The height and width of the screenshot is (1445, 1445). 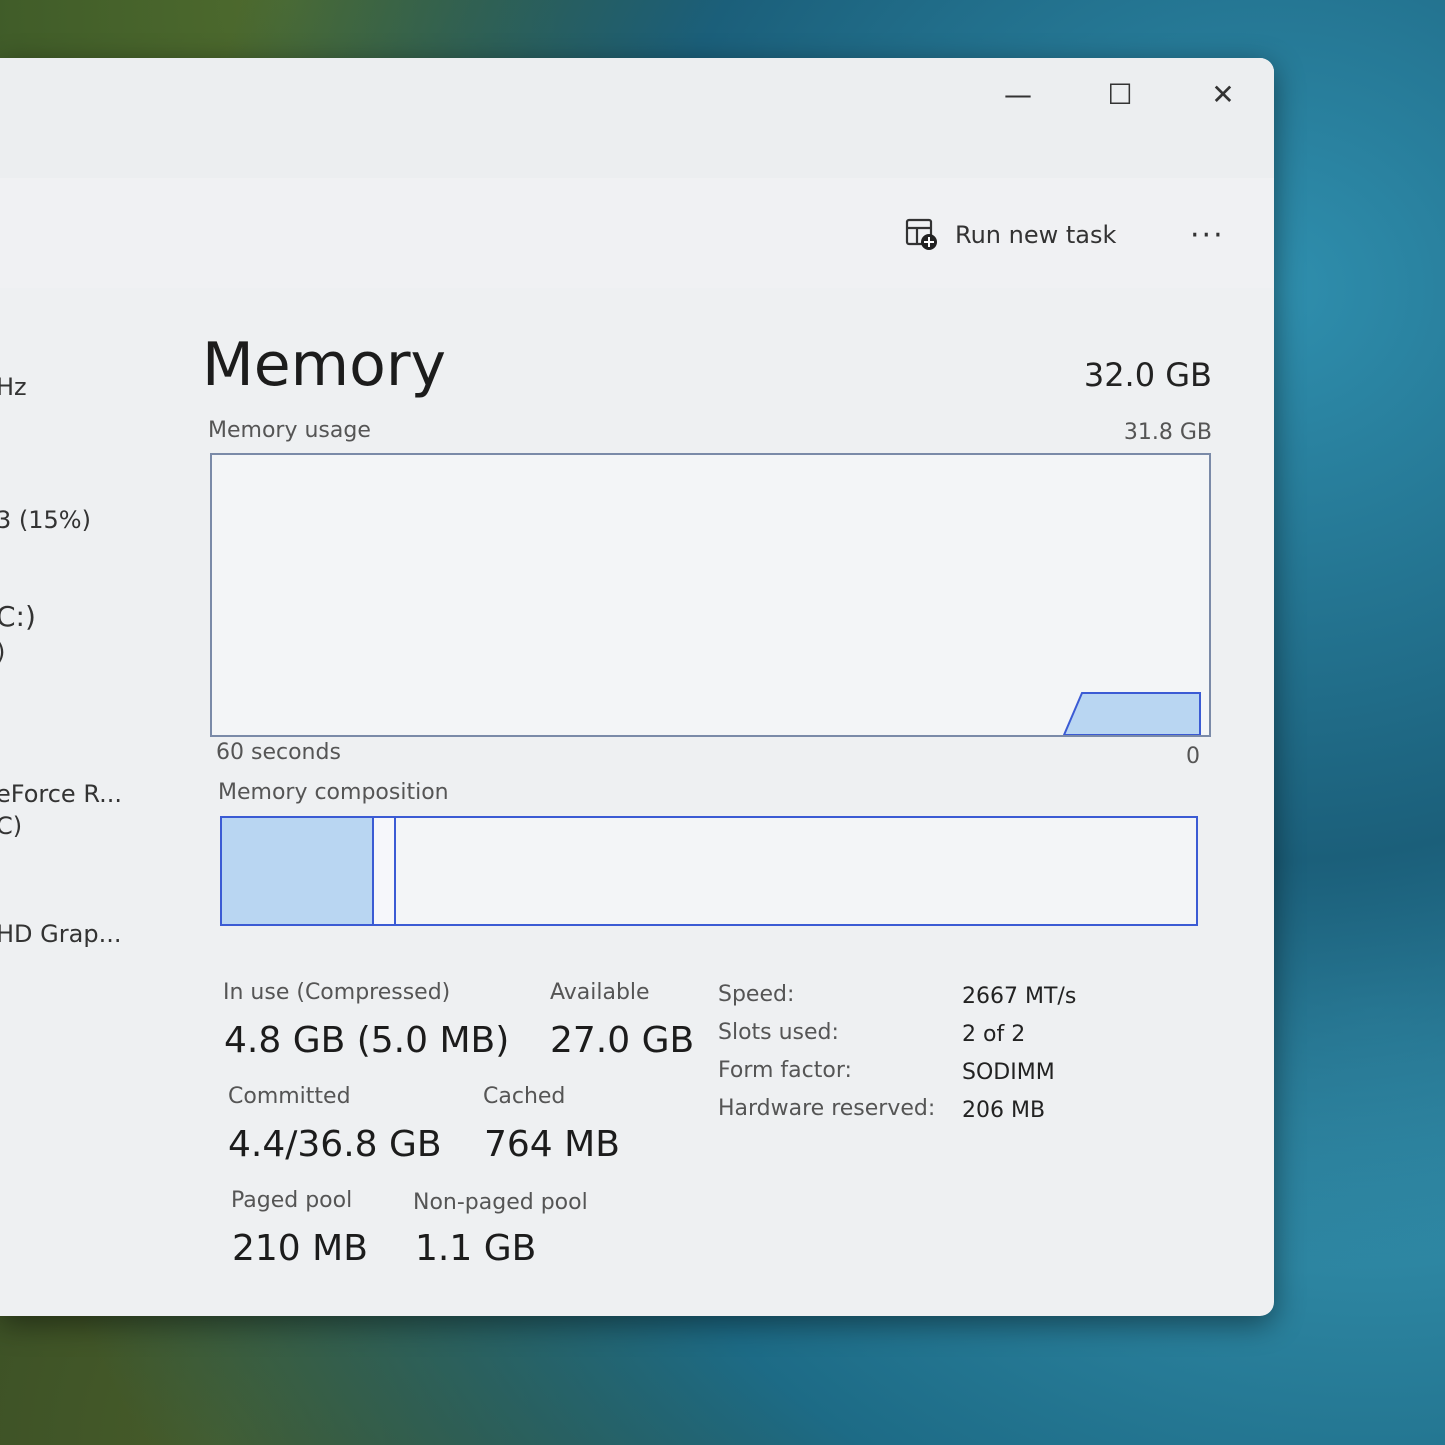 I want to click on sidebar-item-gpu0-detail: C), so click(x=11, y=826).